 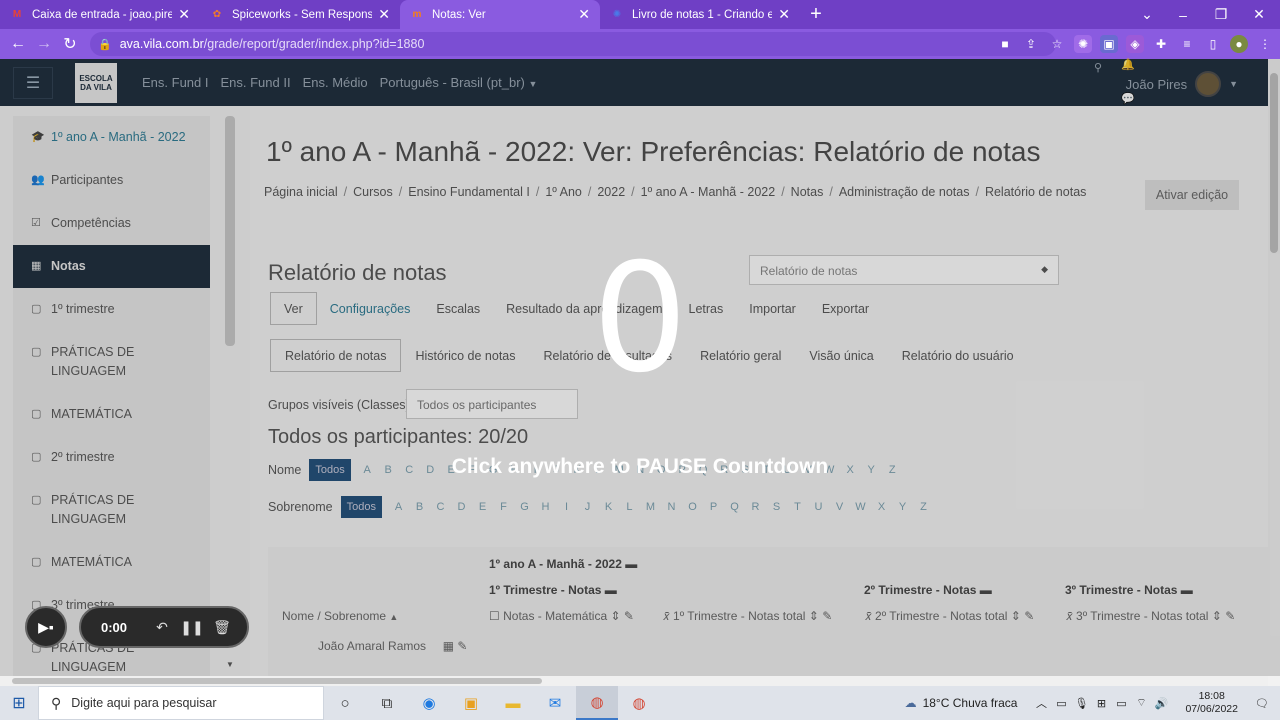 What do you see at coordinates (1061, 703) in the screenshot?
I see `meet-icon: ▭` at bounding box center [1061, 703].